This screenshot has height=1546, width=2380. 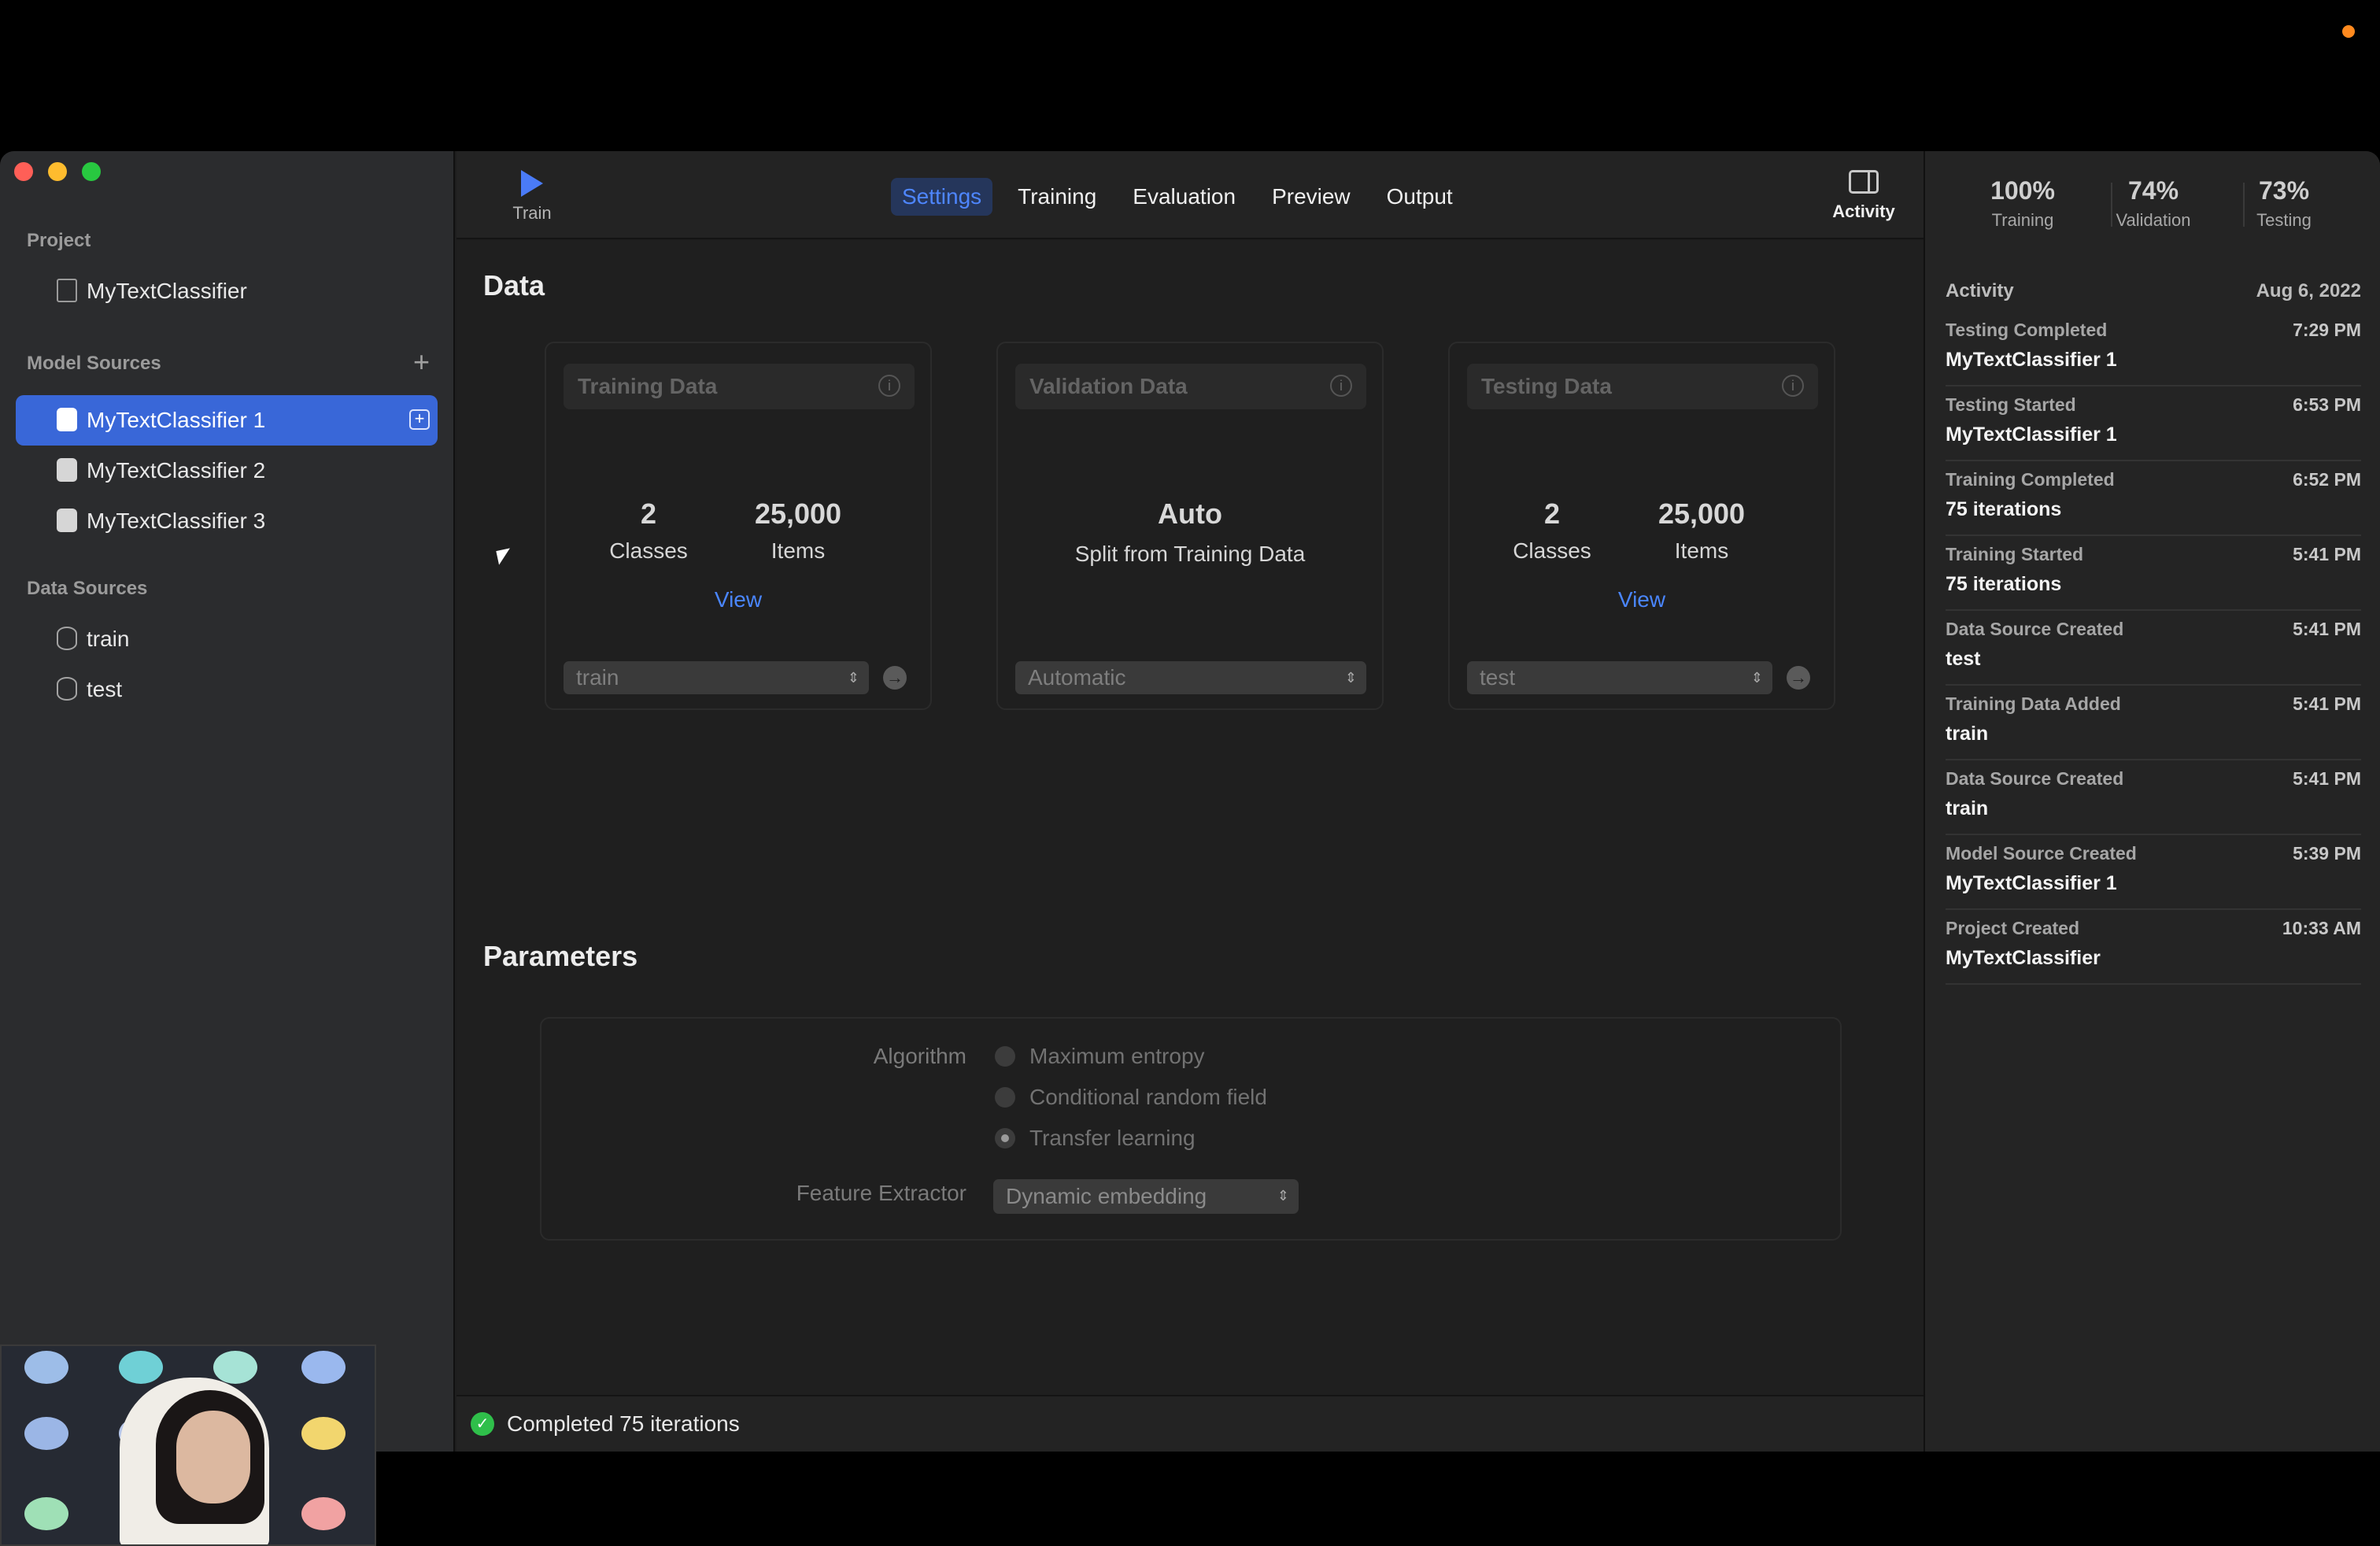 What do you see at coordinates (1642, 599) in the screenshot?
I see `view-testing-data-link: View` at bounding box center [1642, 599].